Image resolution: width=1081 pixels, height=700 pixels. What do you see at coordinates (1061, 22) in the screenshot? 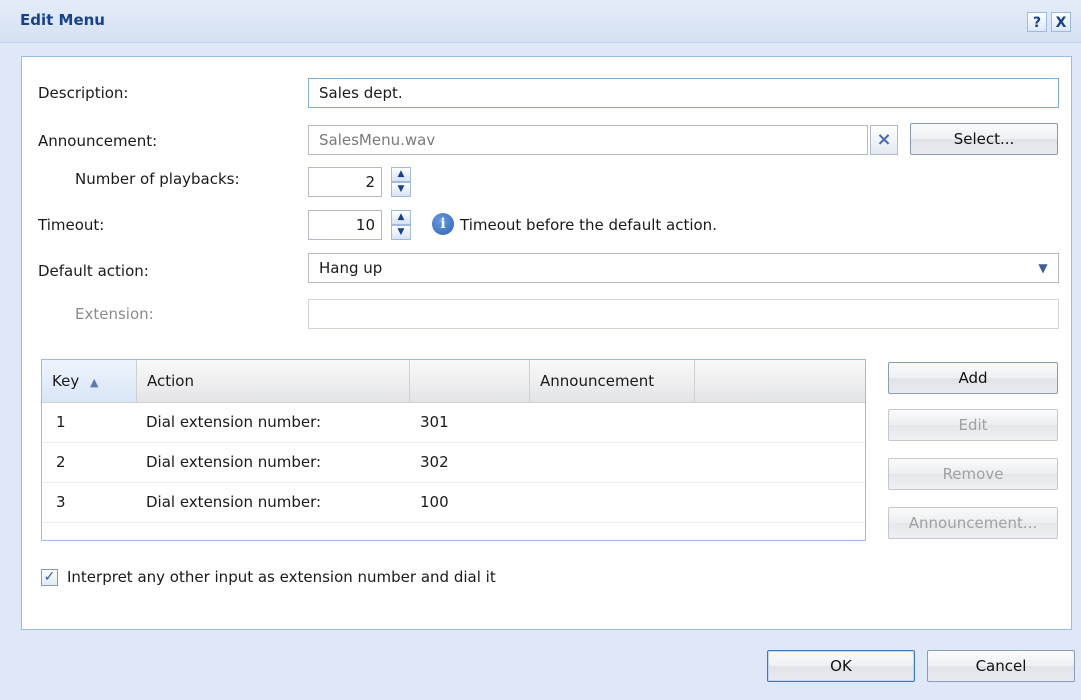
I see `close-icon: X` at bounding box center [1061, 22].